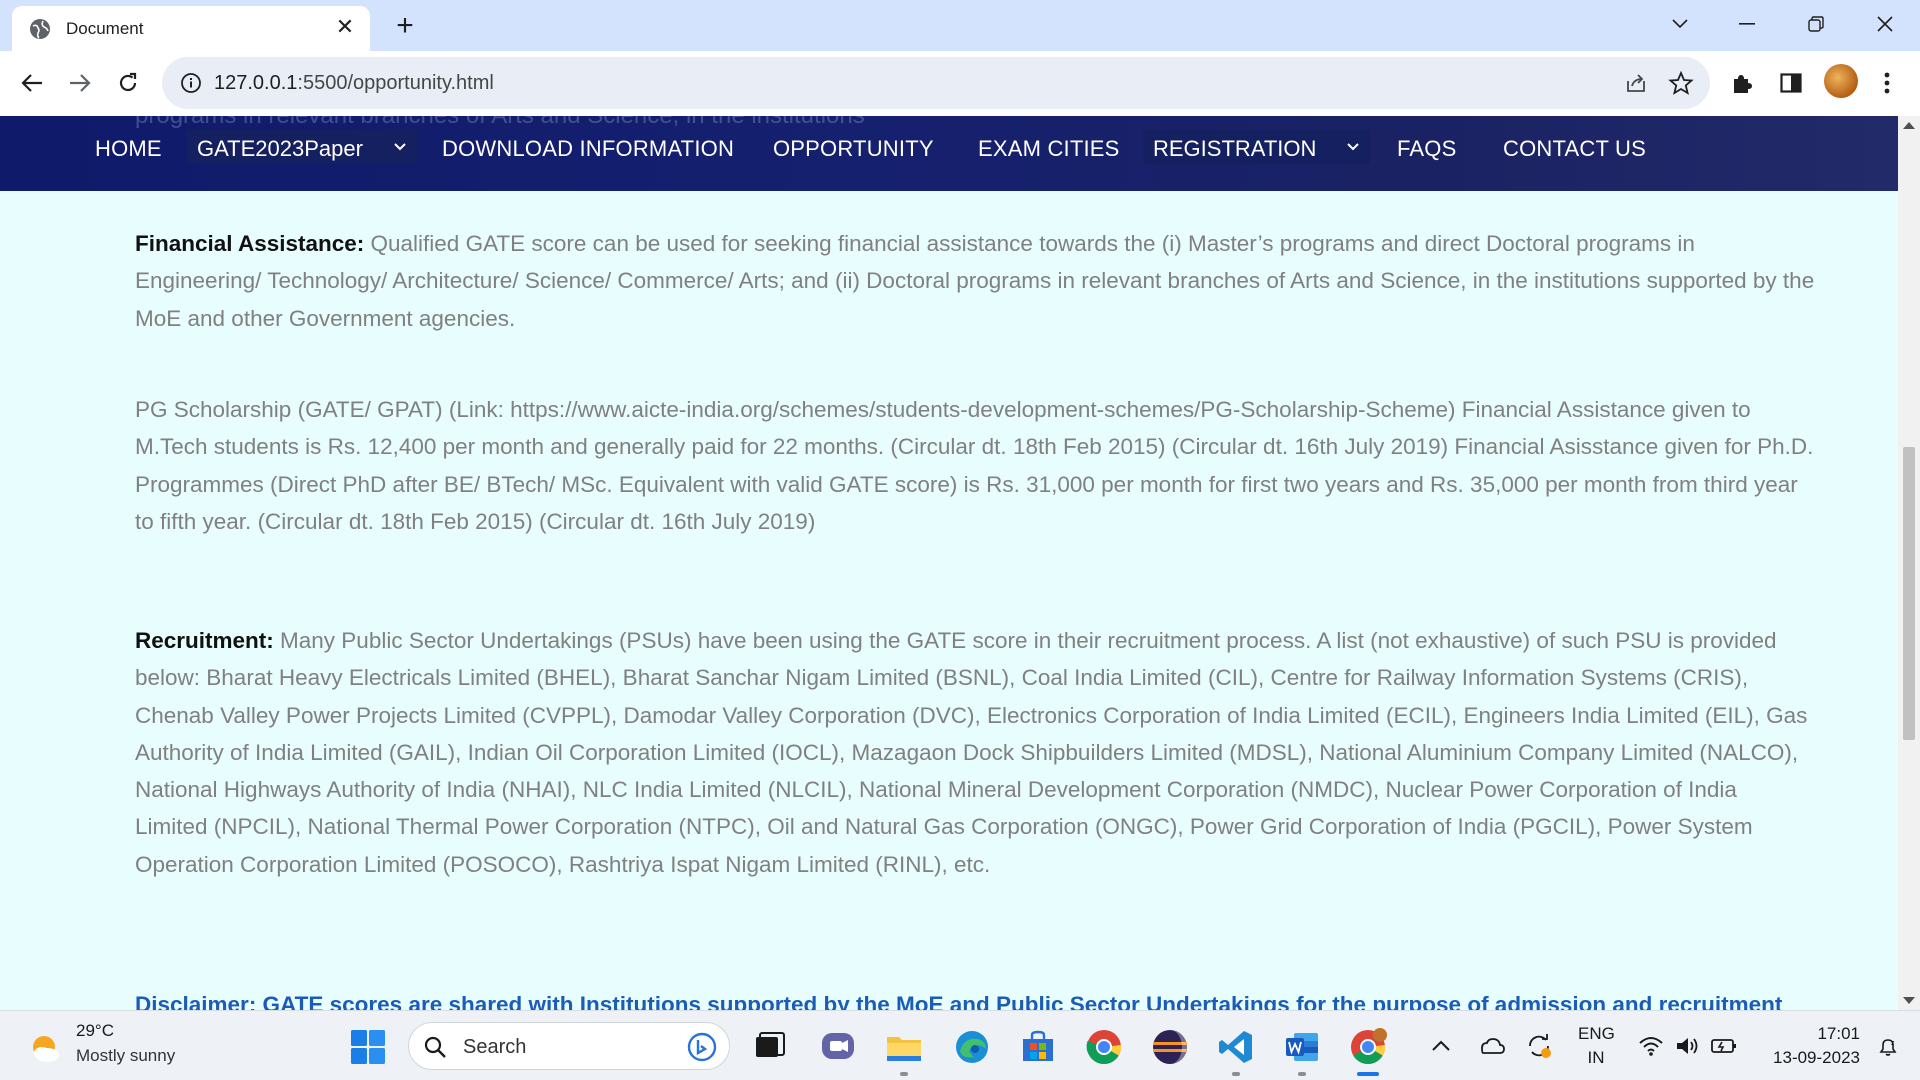 This screenshot has width=1920, height=1080. I want to click on windows-start-icon, so click(368, 1047).